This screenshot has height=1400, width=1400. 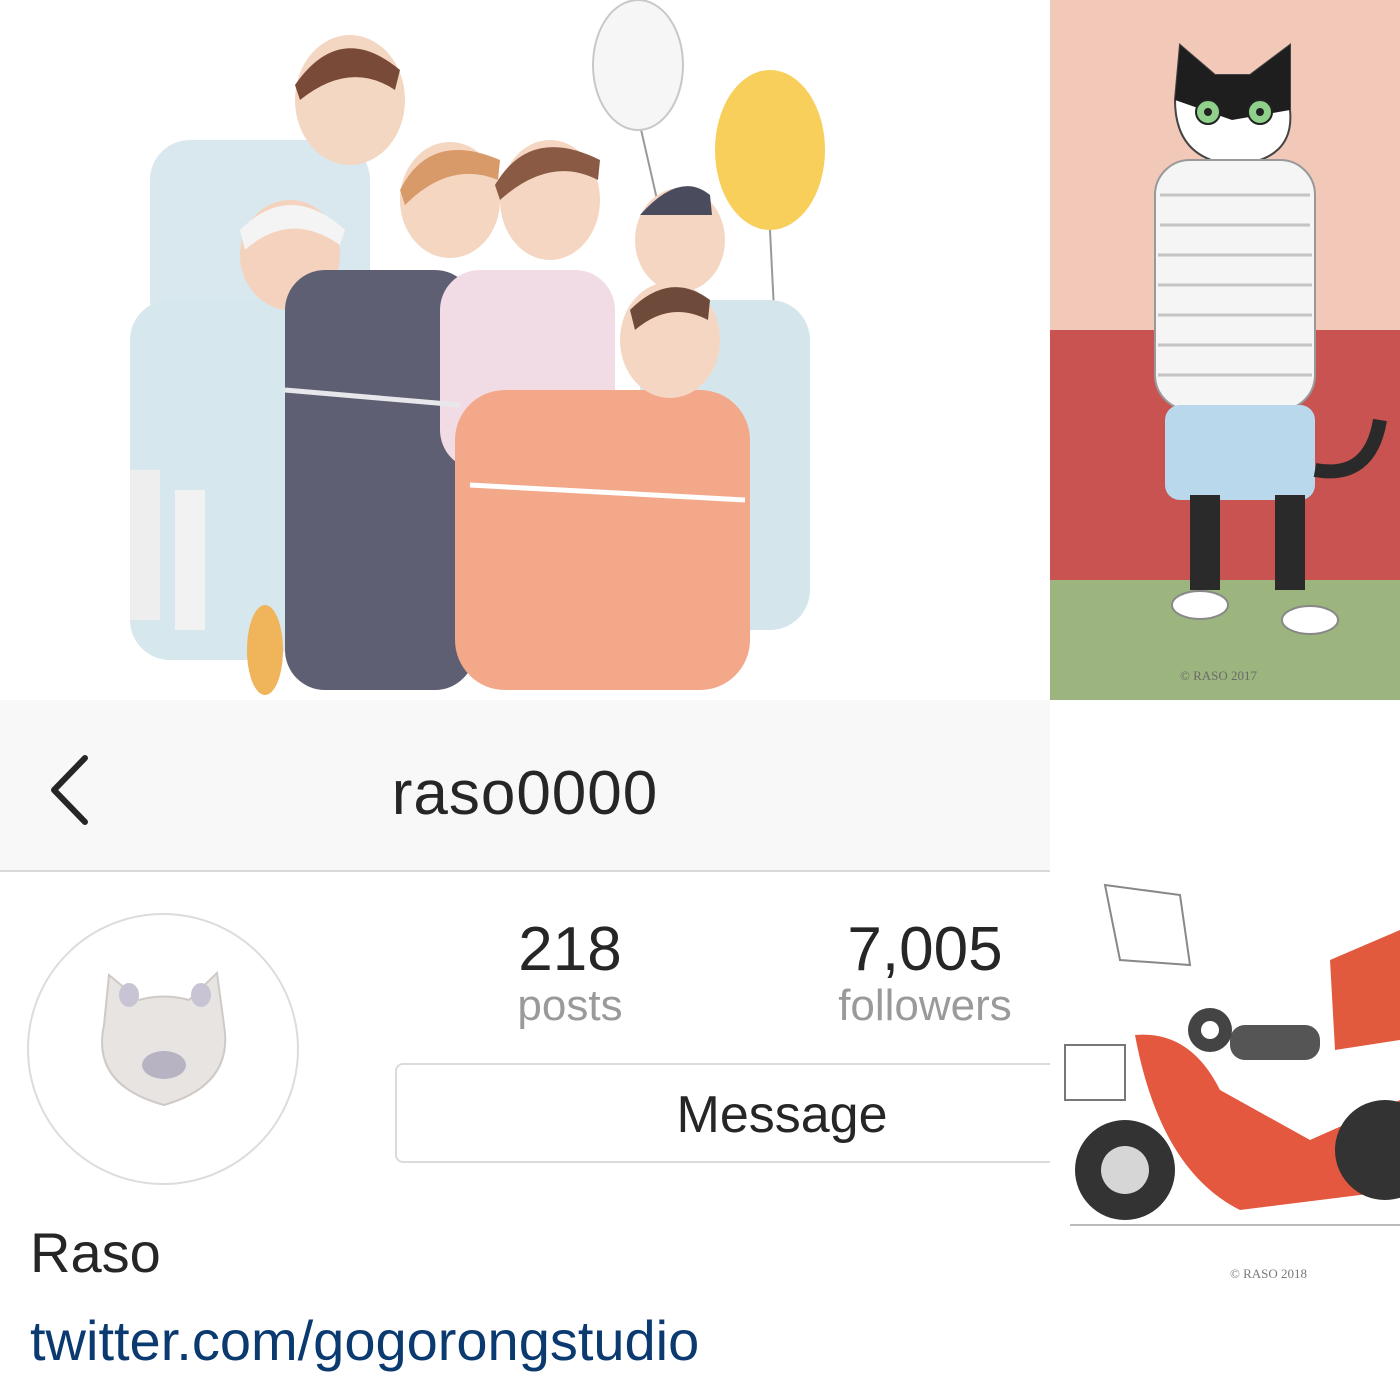 I want to click on posts-count: 218, so click(x=570, y=949).